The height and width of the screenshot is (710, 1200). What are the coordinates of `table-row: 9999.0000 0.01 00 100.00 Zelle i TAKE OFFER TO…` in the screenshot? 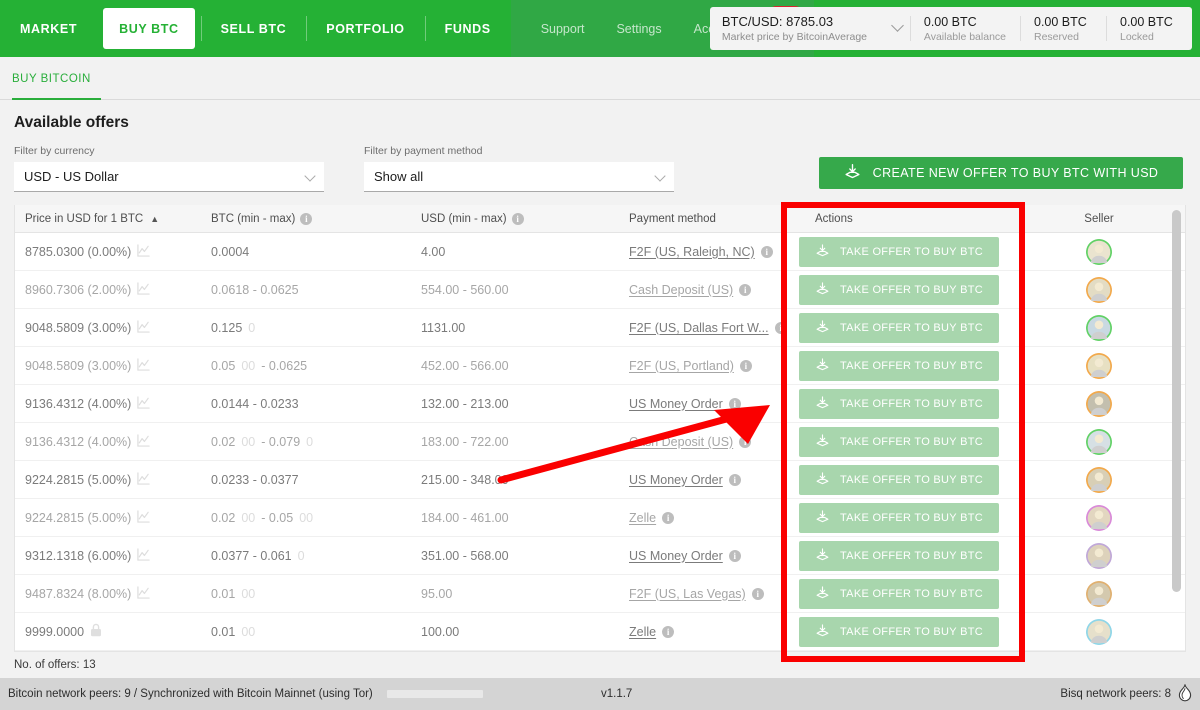 It's located at (600, 632).